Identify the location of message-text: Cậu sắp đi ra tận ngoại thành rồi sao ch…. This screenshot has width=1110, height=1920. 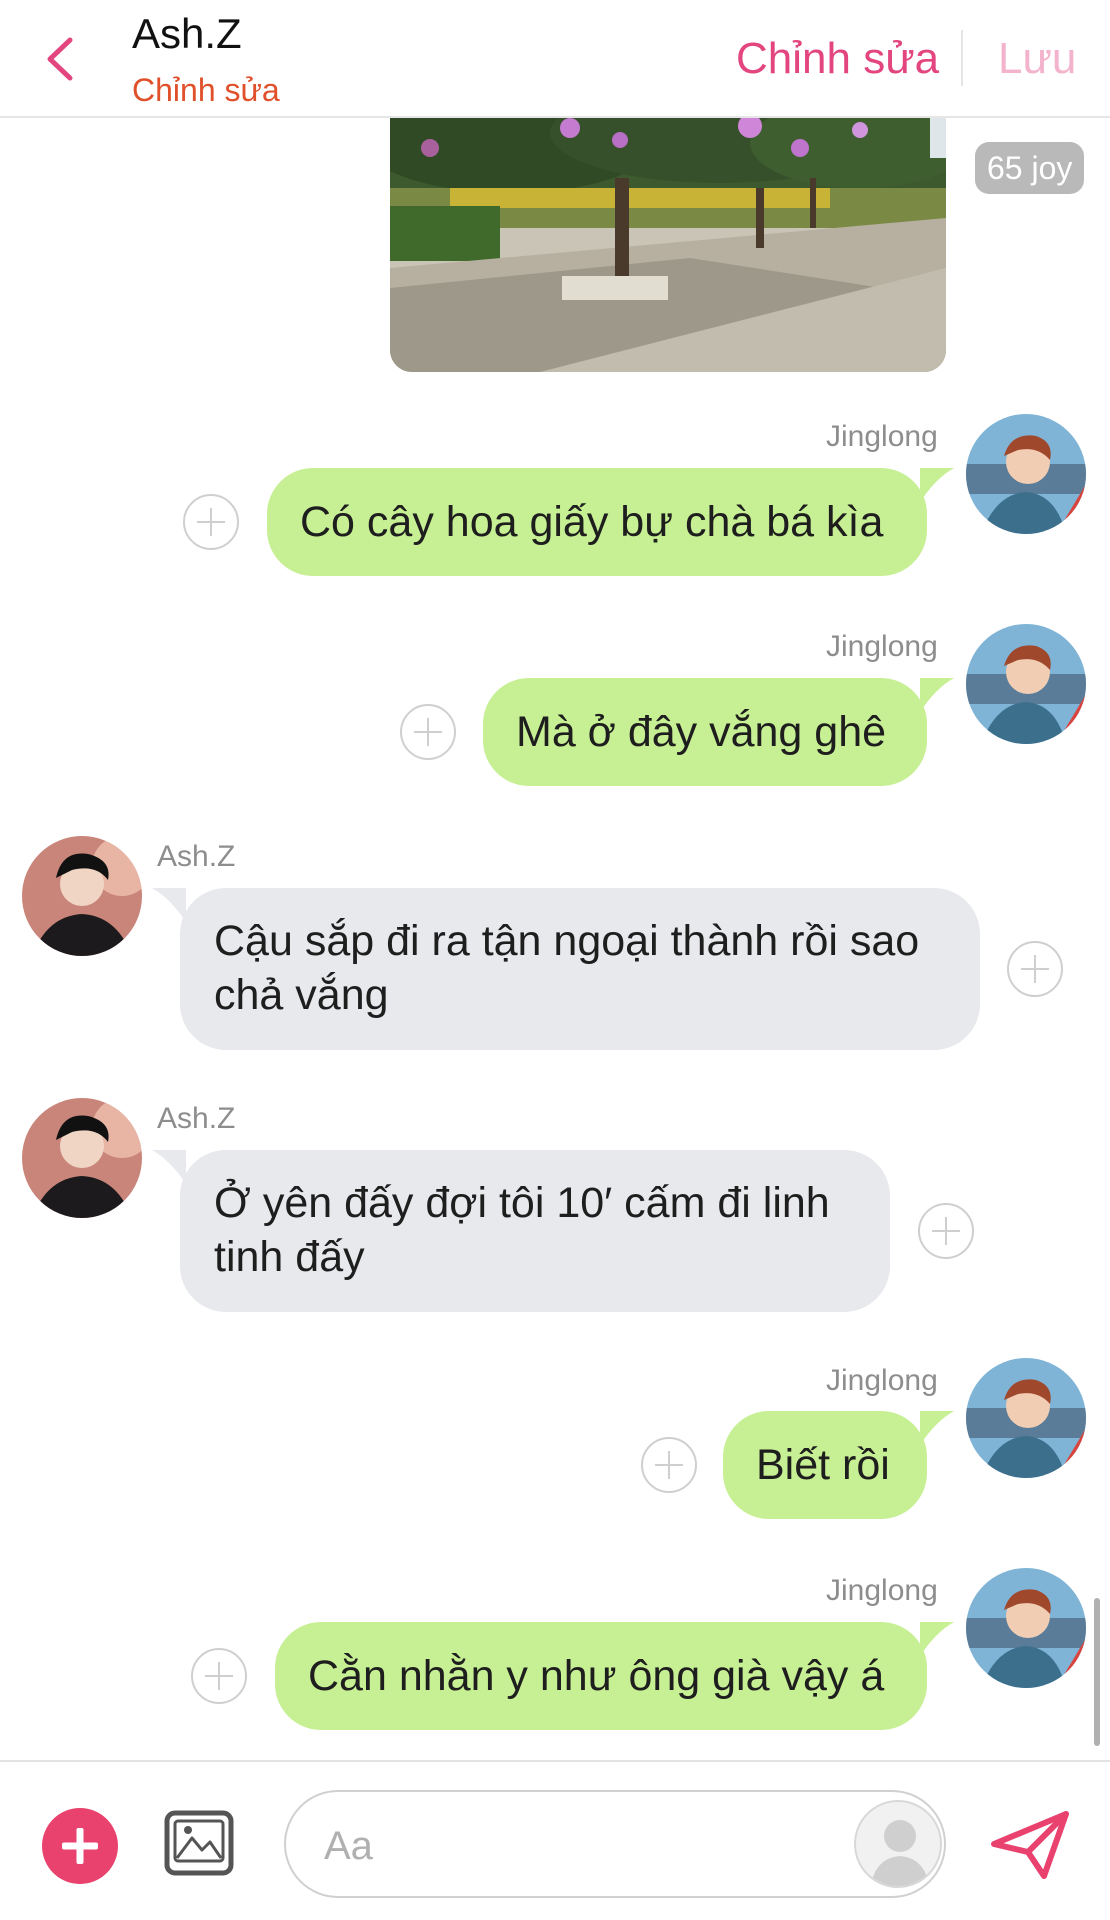
(567, 968).